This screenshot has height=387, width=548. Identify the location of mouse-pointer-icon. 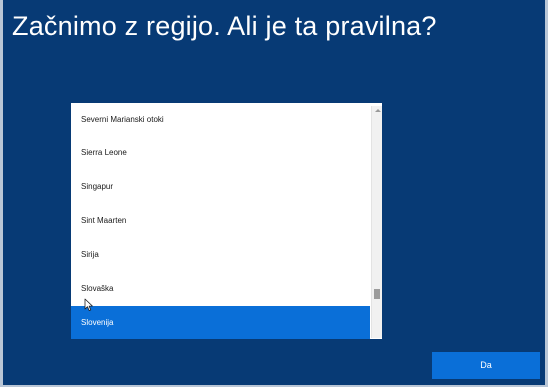
(88, 304).